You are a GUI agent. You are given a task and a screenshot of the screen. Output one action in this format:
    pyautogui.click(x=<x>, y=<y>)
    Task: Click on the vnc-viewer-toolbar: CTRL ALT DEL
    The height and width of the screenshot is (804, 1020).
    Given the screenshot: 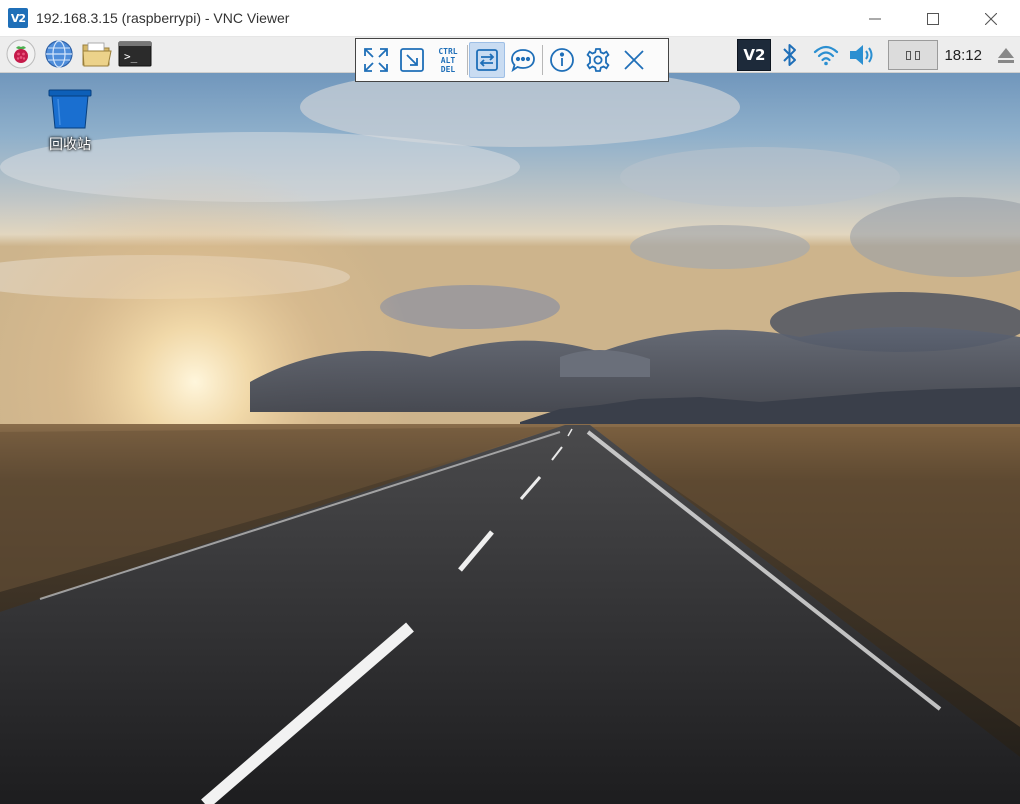 What is the action you would take?
    pyautogui.click(x=512, y=60)
    